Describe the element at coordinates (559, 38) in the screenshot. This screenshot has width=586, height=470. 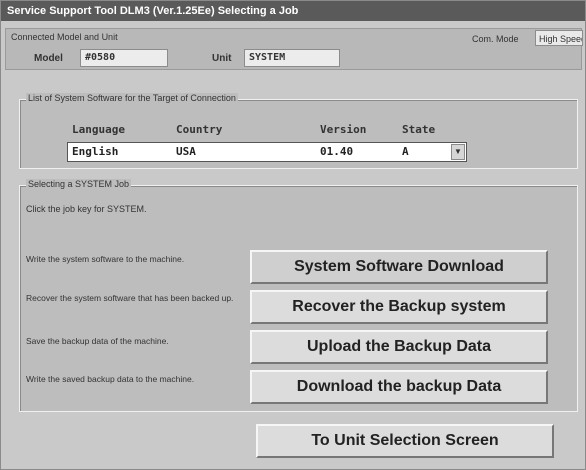
I see `com-mode-value: High Speed` at that location.